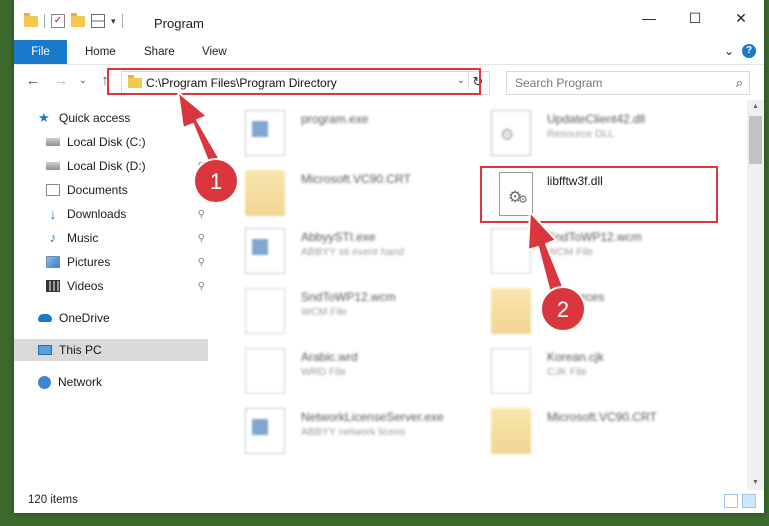 The height and width of the screenshot is (526, 769). I want to click on expand-ribbon-icon: ⌄, so click(729, 51).